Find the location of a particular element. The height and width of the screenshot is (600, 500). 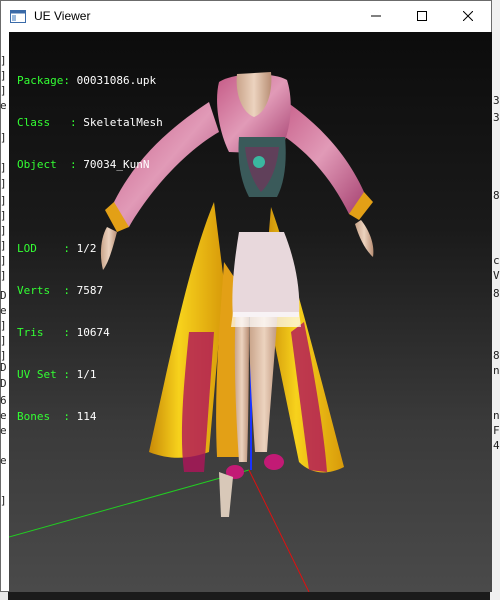

info-row-package: Package: 00031086.upk is located at coordinates (87, 80).